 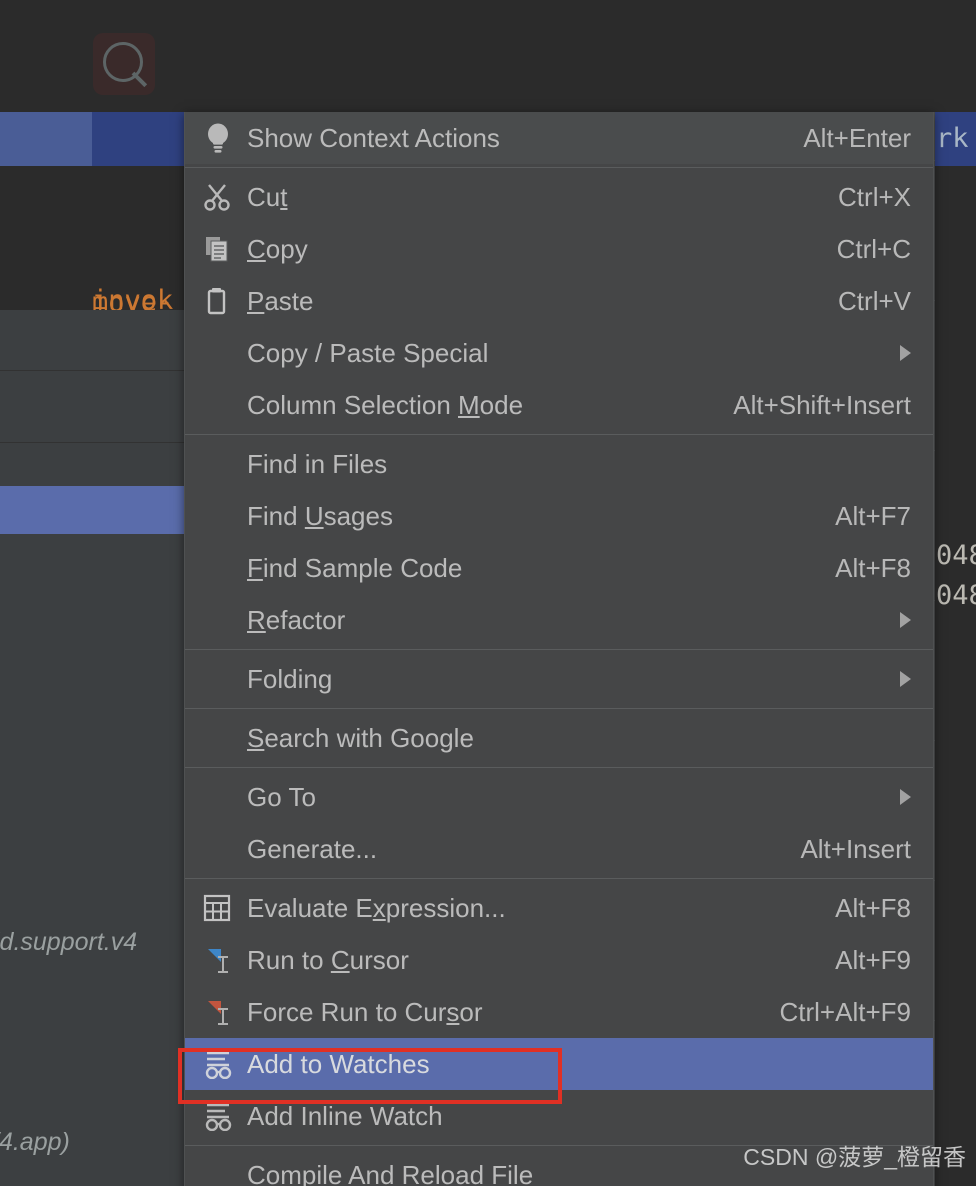 I want to click on menu-item-copy-paste-special: Copy / Paste Special, so click(x=559, y=353).